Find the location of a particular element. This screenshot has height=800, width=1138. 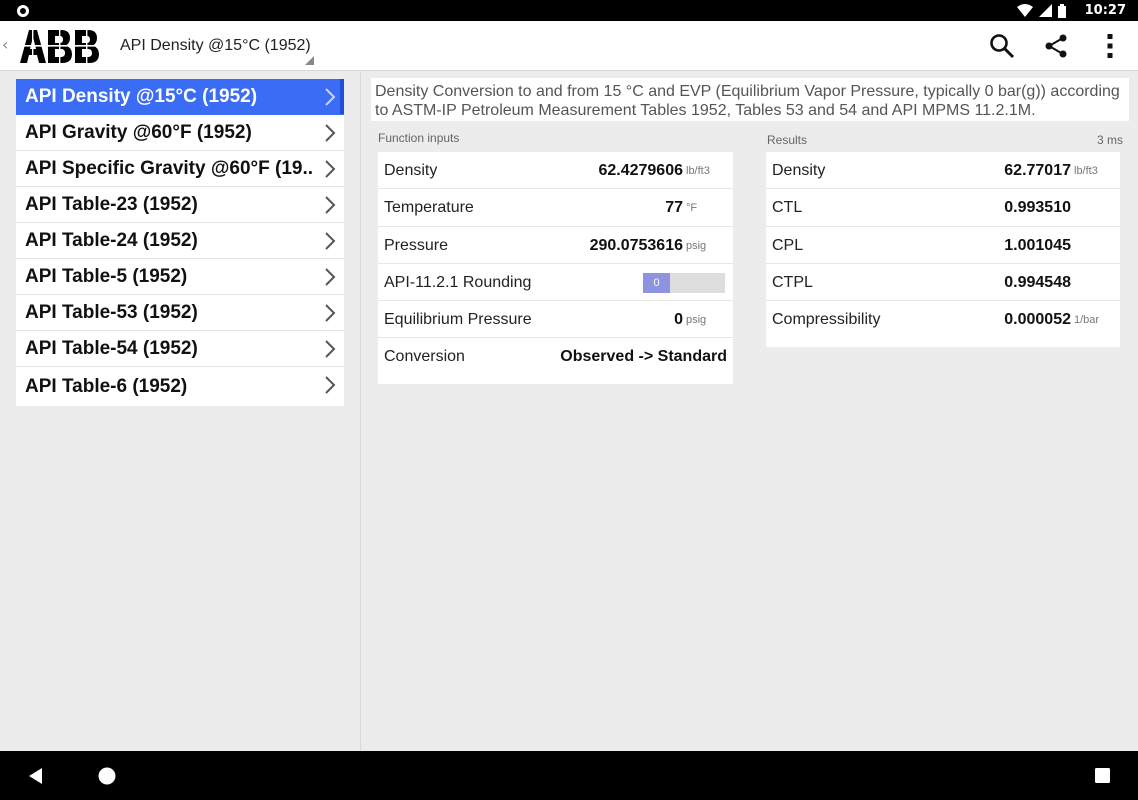

input-unit: °F is located at coordinates (692, 208).